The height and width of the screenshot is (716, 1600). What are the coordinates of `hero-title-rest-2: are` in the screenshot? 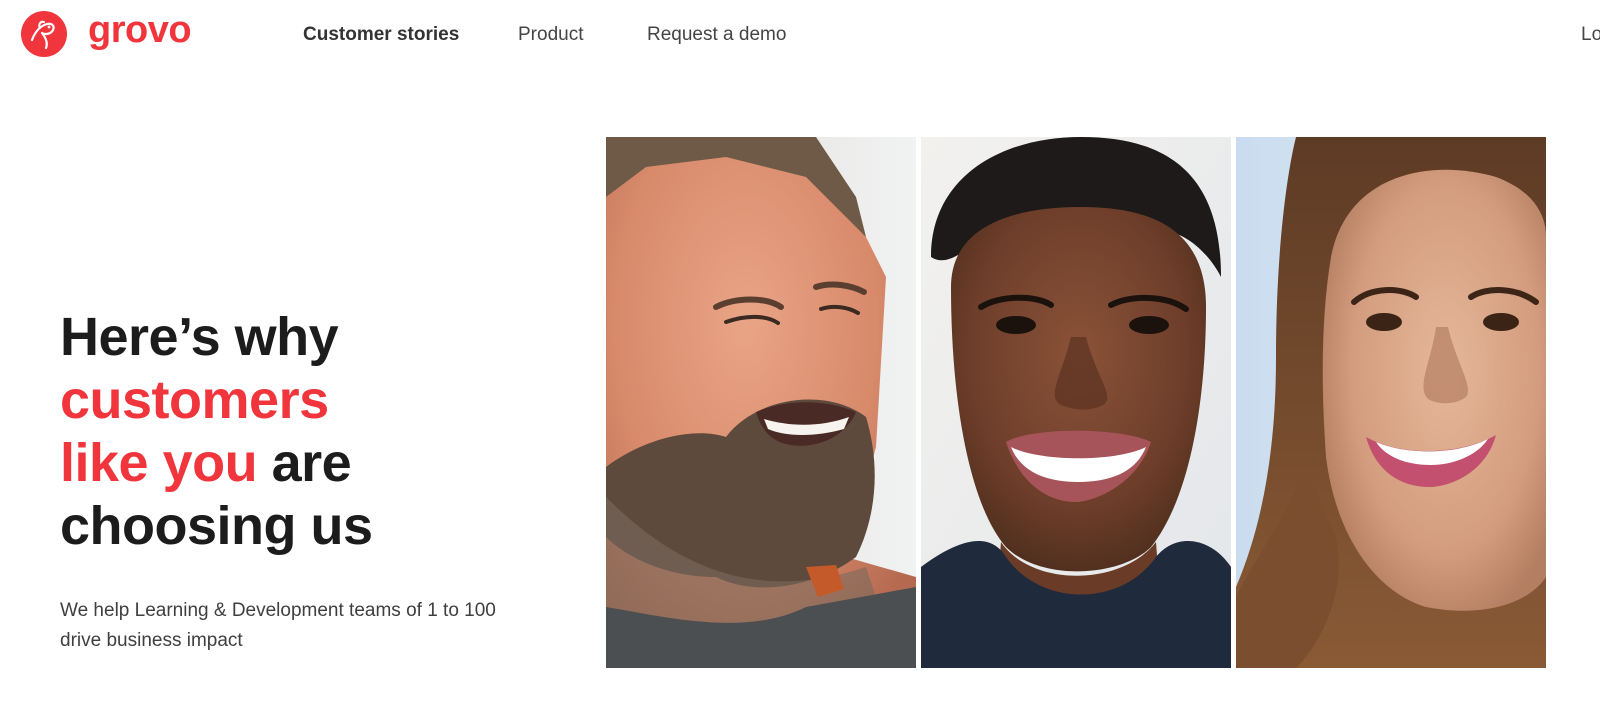 It's located at (304, 463).